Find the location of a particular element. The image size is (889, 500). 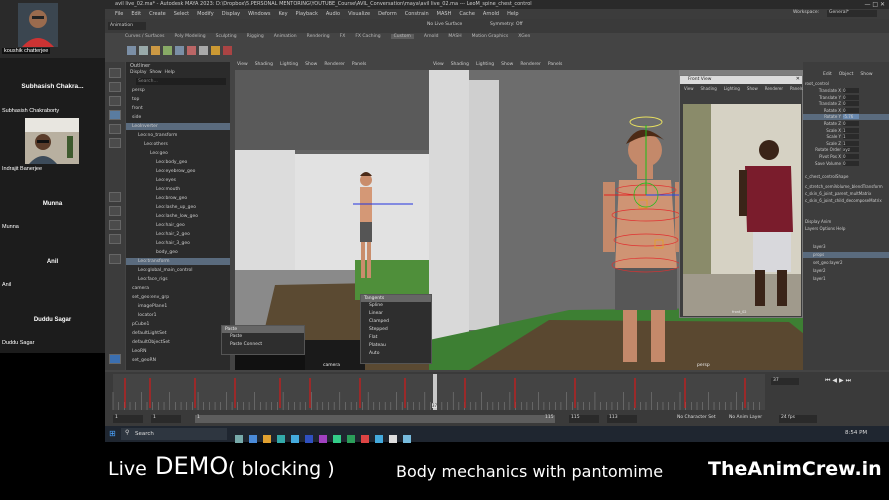

taskbar-search-input: Search is located at coordinates (174, 434).